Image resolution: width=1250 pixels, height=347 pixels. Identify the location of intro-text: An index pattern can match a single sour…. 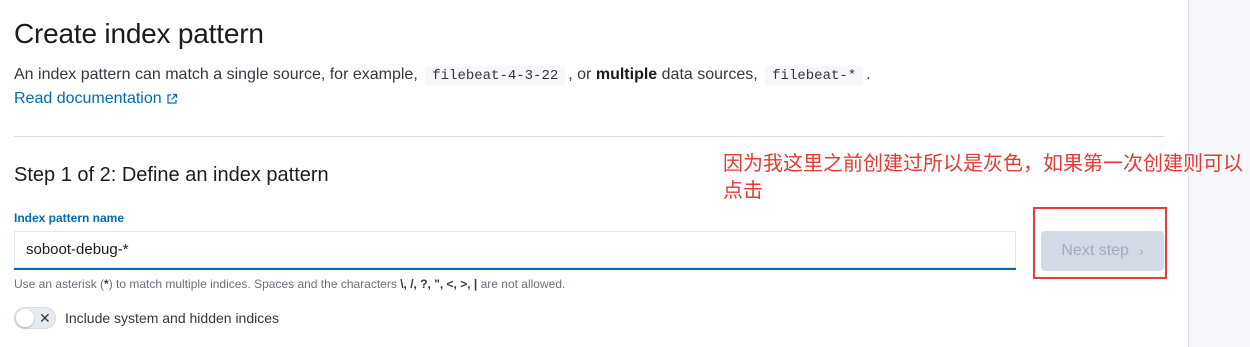
(589, 75).